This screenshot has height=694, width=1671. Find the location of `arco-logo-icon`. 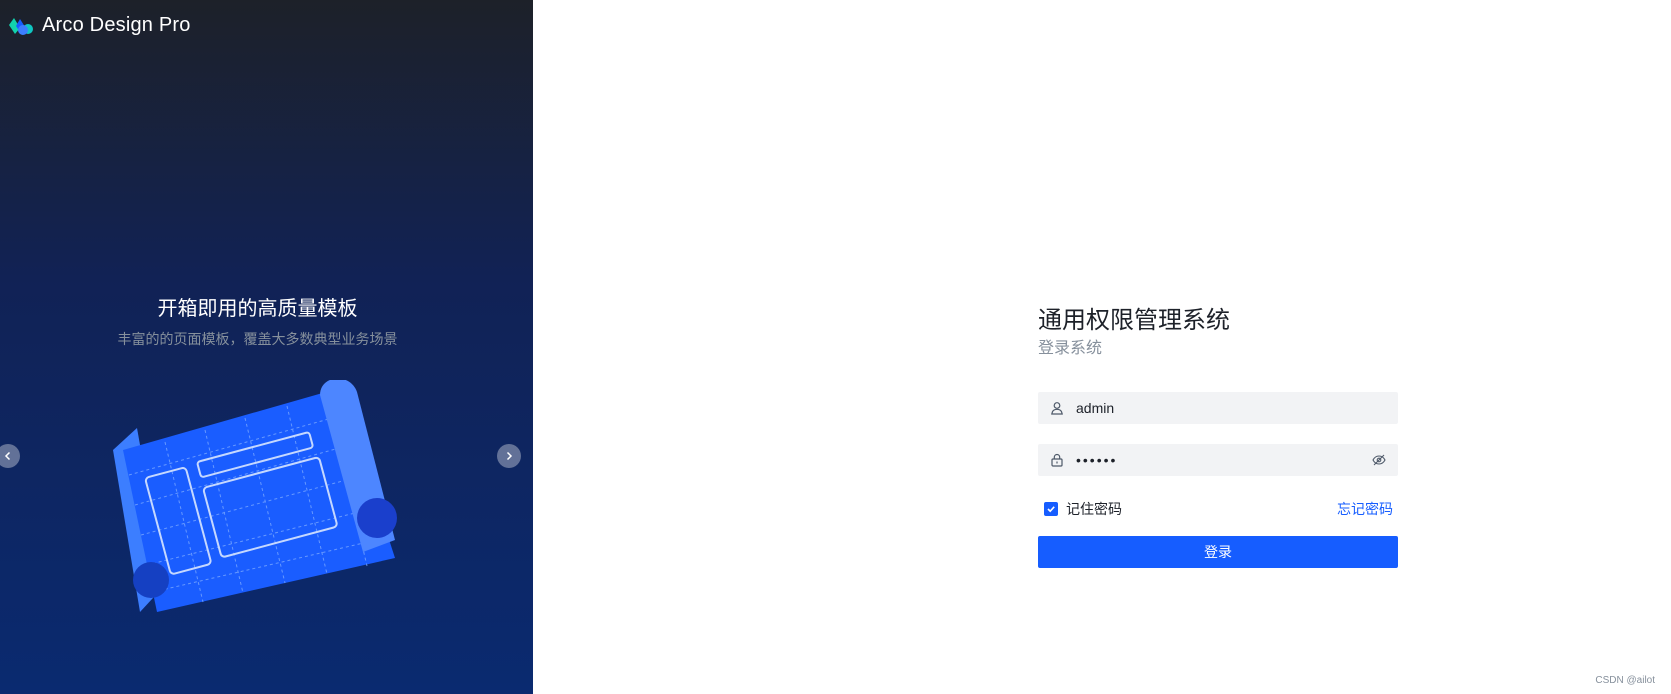

arco-logo-icon is located at coordinates (21, 26).